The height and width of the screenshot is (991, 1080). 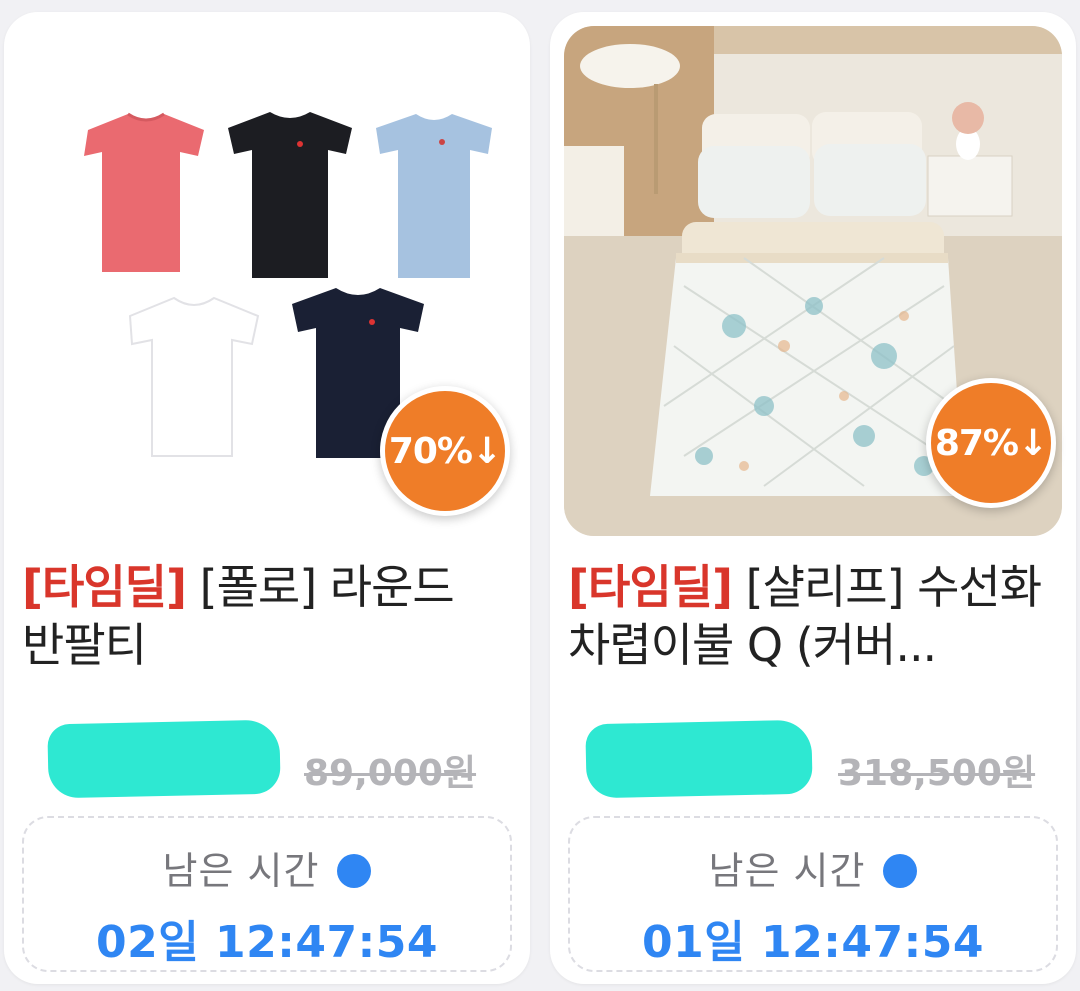 What do you see at coordinates (267, 616) in the screenshot?
I see `product-title: [타임딜] [폴로] 라운드 반팔티` at bounding box center [267, 616].